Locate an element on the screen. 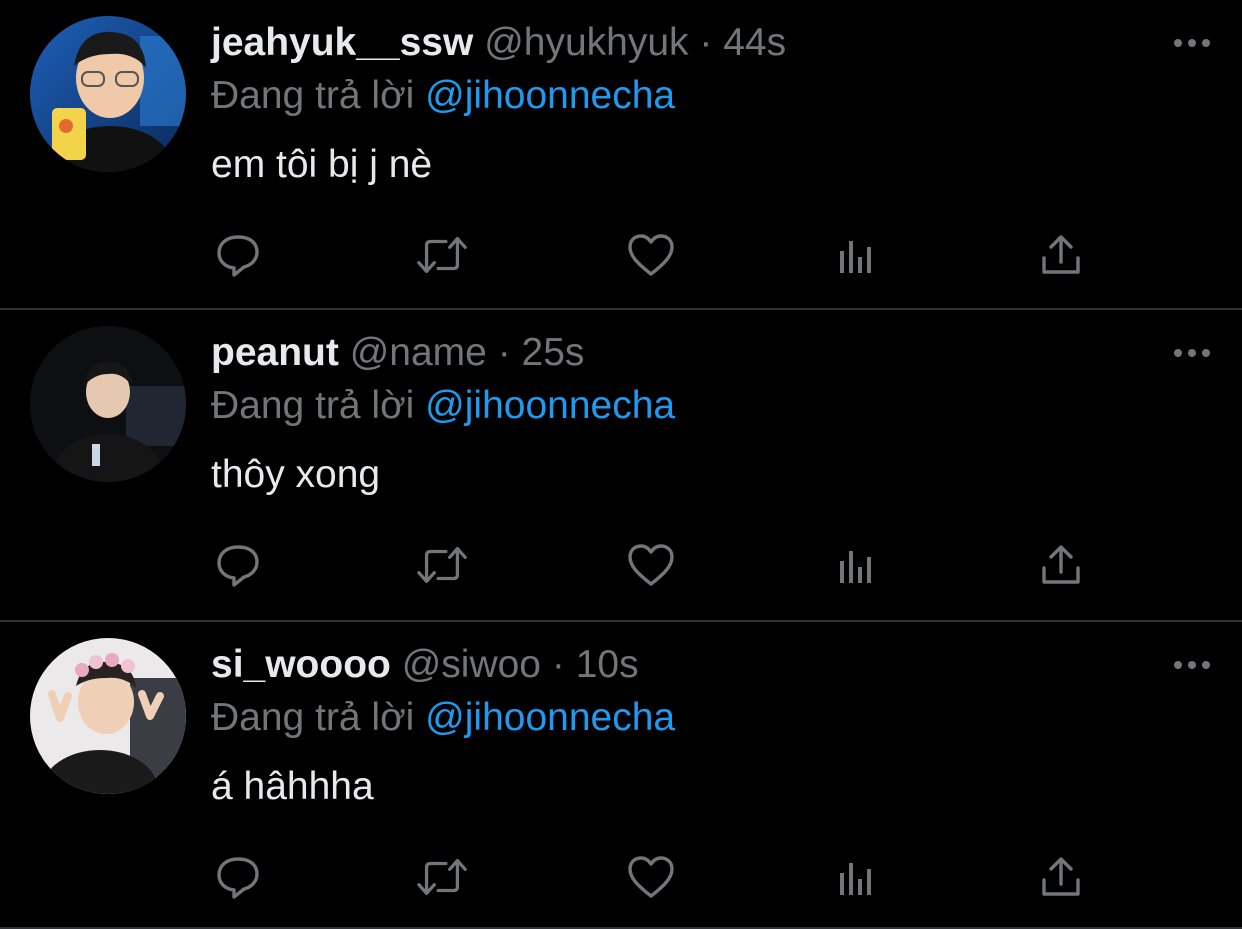 Image resolution: width=1242 pixels, height=929 pixels. display-name: peanut is located at coordinates (275, 352).